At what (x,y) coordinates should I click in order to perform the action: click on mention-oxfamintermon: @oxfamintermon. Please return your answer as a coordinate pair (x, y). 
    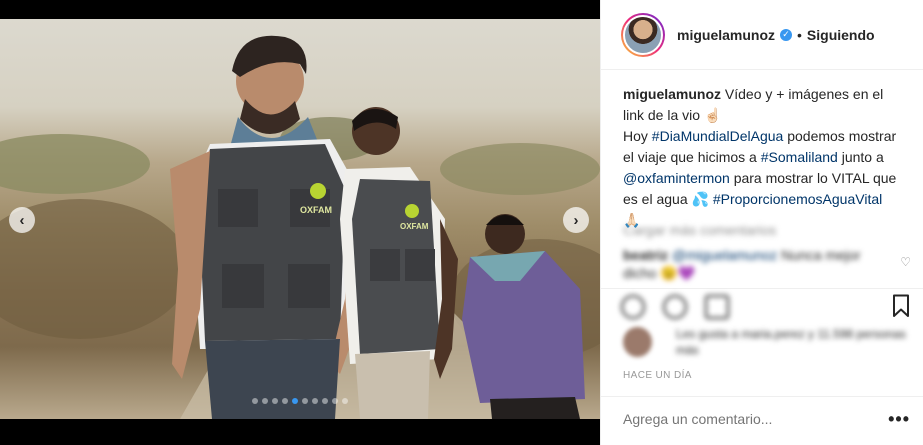
    Looking at the image, I should click on (676, 178).